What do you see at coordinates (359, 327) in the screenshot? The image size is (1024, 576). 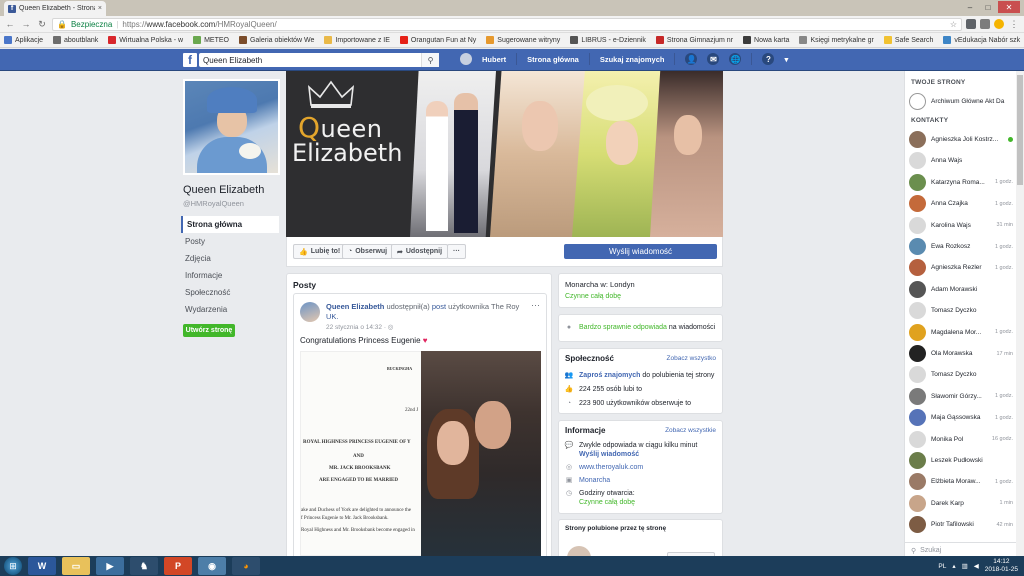 I see `post-date: 22 stycznia o 14:32 · ◎` at bounding box center [359, 327].